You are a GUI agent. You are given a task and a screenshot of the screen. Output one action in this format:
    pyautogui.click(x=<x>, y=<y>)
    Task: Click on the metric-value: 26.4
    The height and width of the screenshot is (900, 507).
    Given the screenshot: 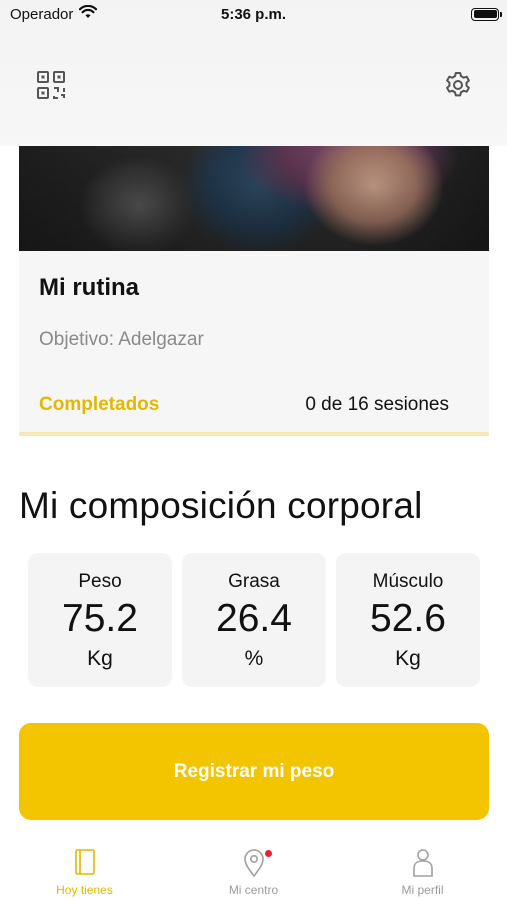 What is the action you would take?
    pyautogui.click(x=254, y=618)
    